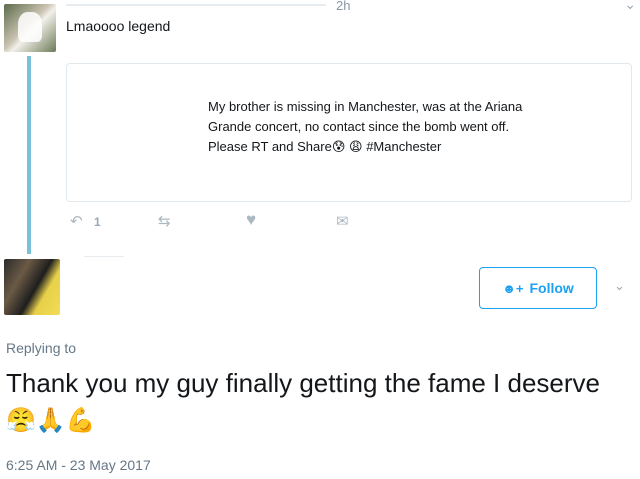 The width and height of the screenshot is (640, 479). I want to click on tweet-text: Lmaoooo legend, so click(118, 26).